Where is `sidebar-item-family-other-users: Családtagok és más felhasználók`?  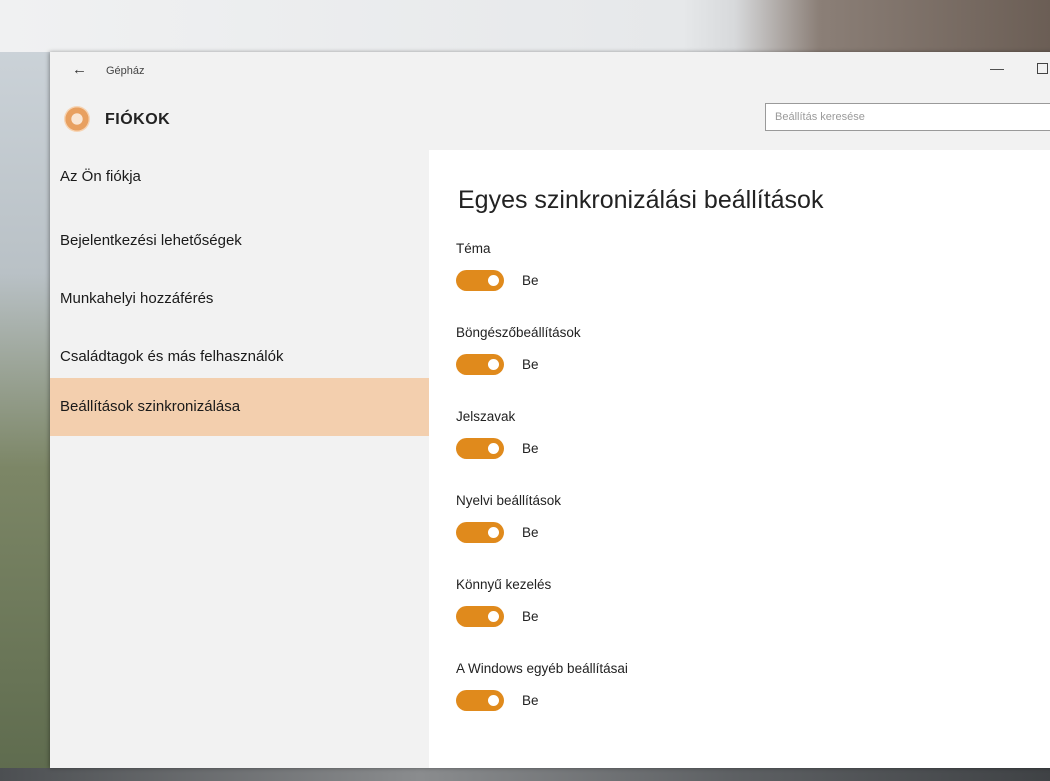 sidebar-item-family-other-users: Családtagok és más felhasználók is located at coordinates (239, 353).